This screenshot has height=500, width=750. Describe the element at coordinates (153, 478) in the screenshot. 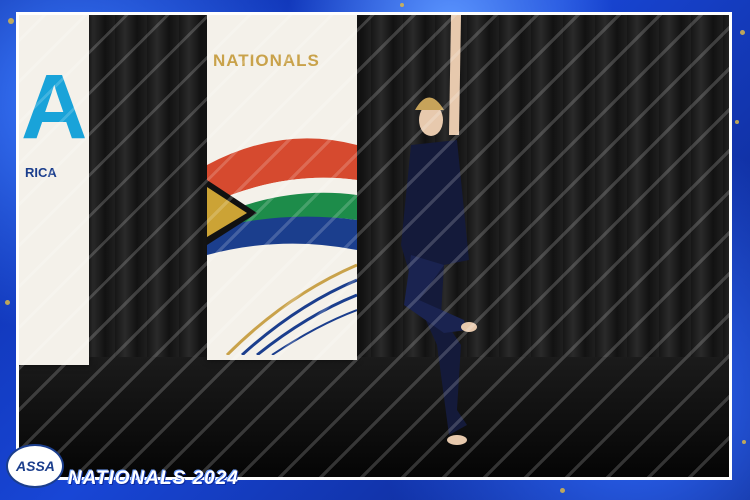

I see `event-caption: NATIONALS 2024` at that location.